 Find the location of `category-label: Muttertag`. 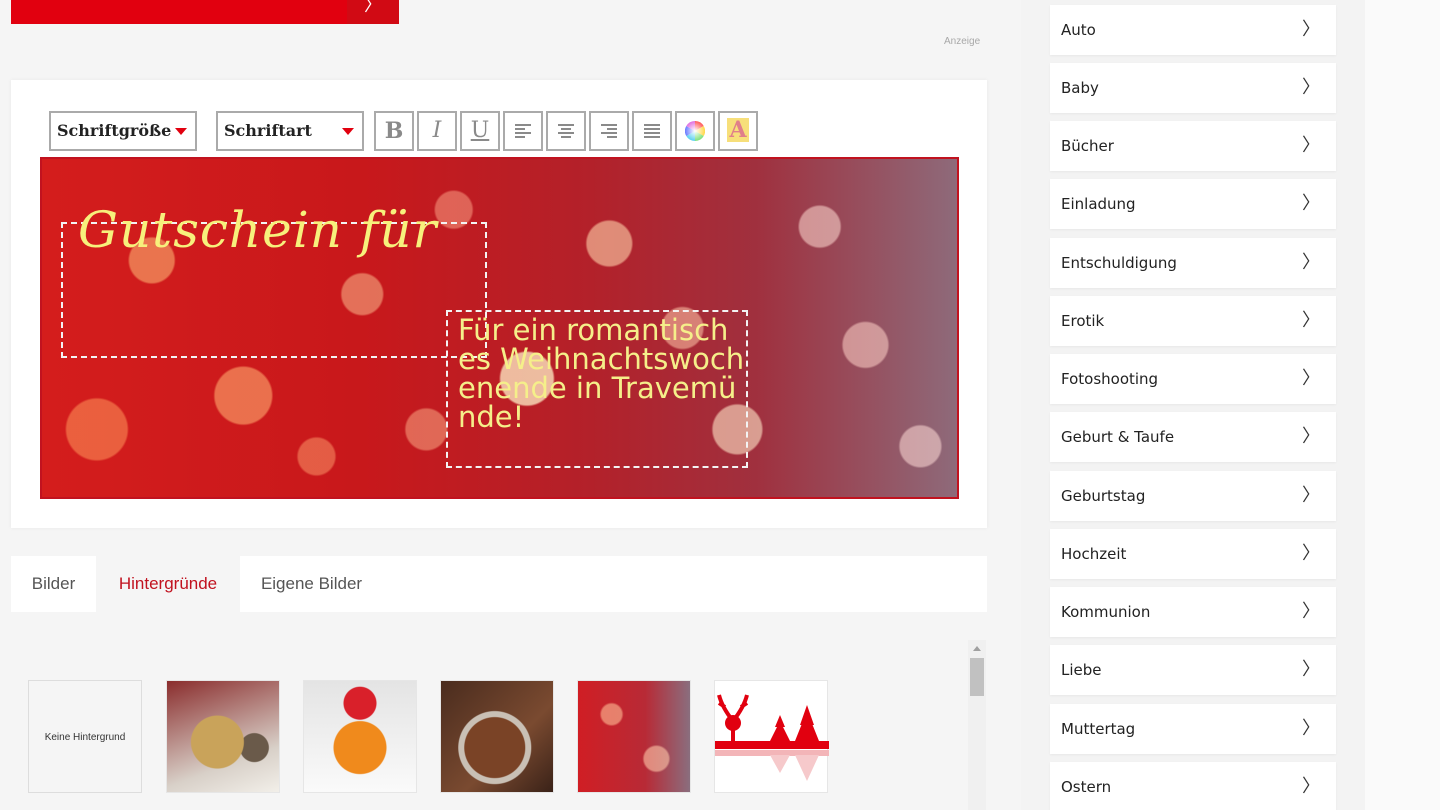

category-label: Muttertag is located at coordinates (1098, 729).